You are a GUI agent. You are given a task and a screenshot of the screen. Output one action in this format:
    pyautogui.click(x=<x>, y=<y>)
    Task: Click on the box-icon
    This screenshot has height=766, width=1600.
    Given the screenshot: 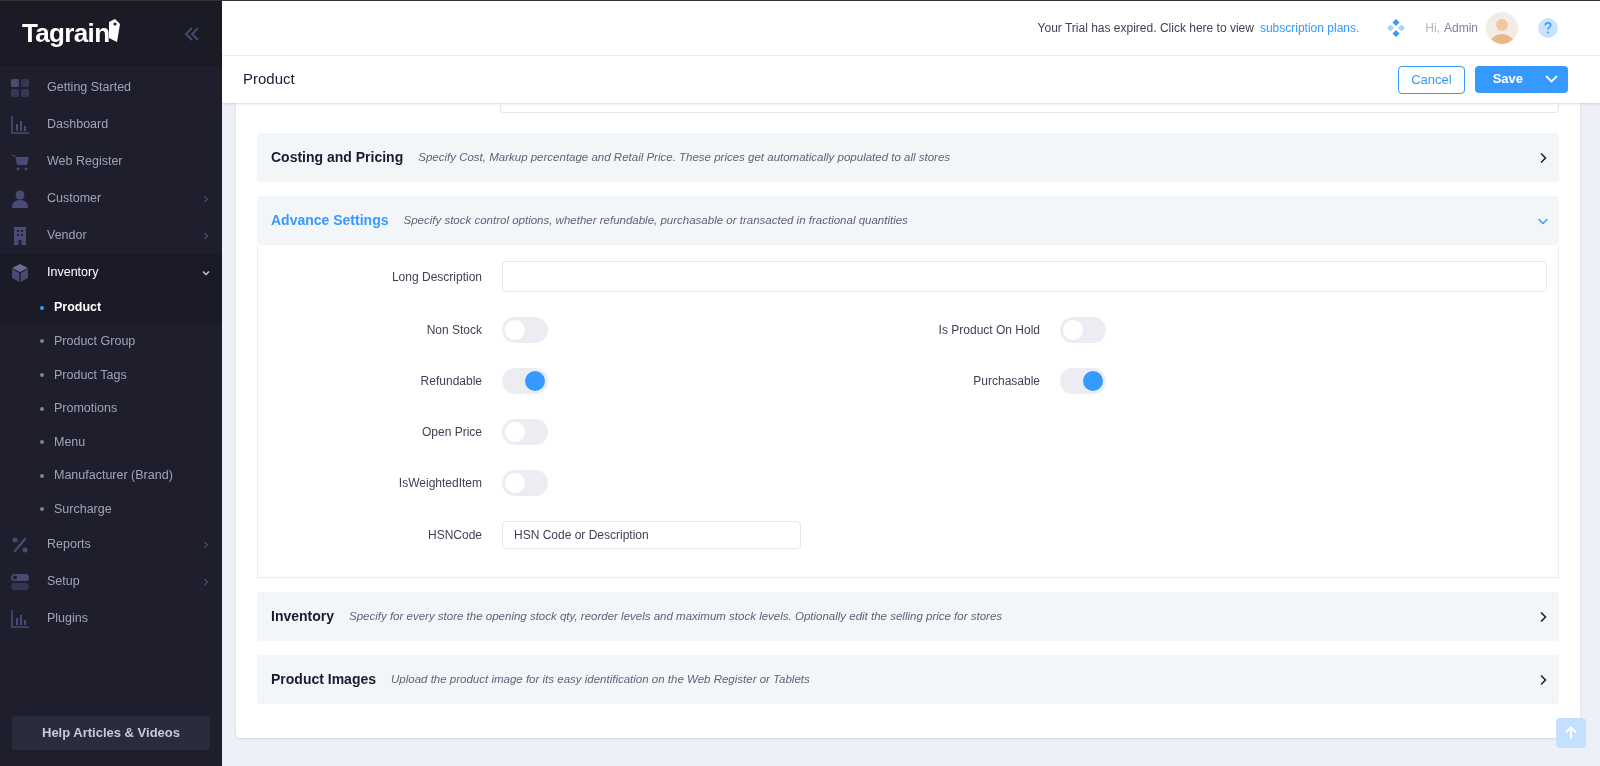 What is the action you would take?
    pyautogui.click(x=20, y=272)
    